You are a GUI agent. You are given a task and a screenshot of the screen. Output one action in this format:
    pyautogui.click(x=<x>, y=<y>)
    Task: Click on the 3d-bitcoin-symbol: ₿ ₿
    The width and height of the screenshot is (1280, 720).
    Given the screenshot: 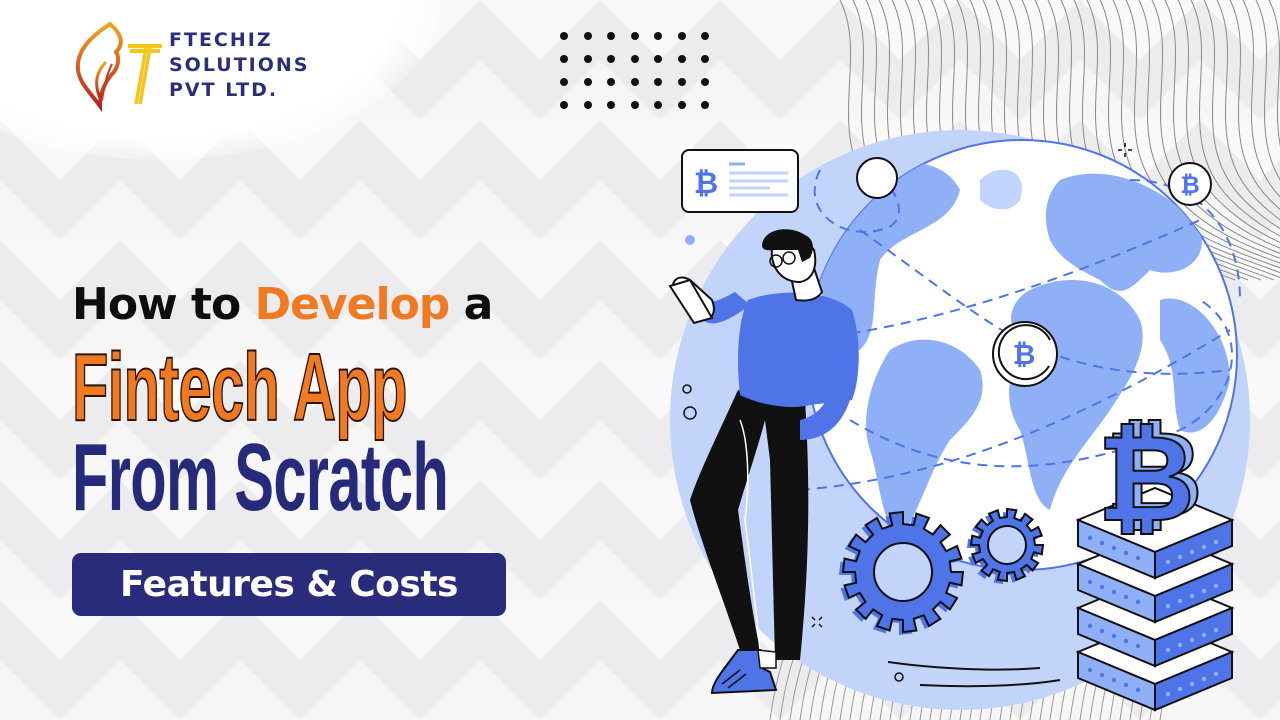 What is the action you would take?
    pyautogui.click(x=1150, y=477)
    